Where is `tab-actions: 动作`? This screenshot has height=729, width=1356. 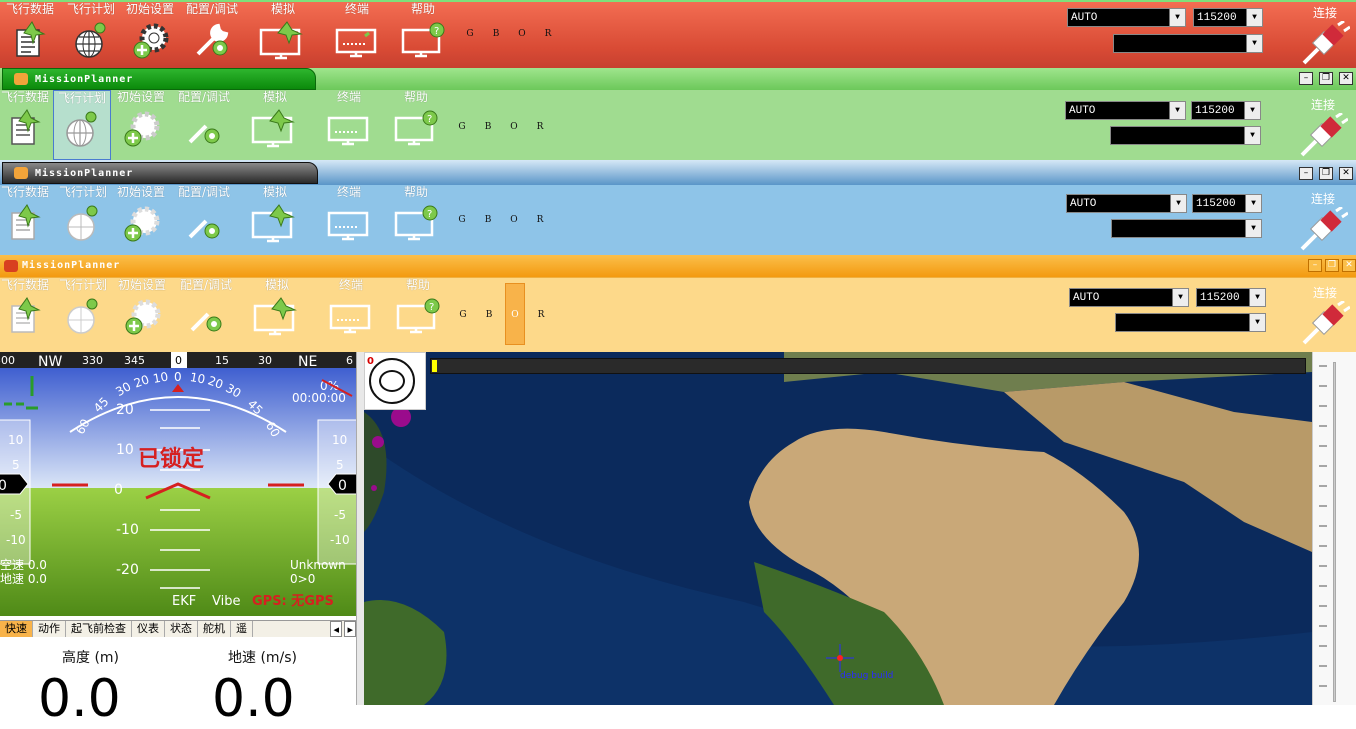 tab-actions: 动作 is located at coordinates (49, 629).